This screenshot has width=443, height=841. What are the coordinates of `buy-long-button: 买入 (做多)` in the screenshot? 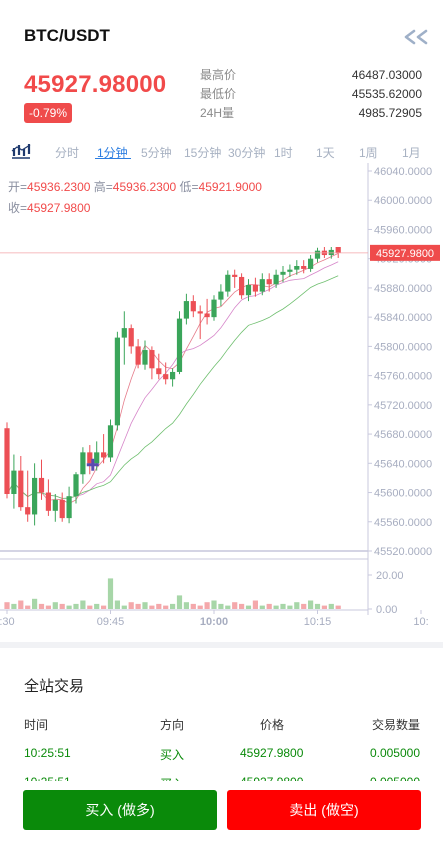 It's located at (120, 810).